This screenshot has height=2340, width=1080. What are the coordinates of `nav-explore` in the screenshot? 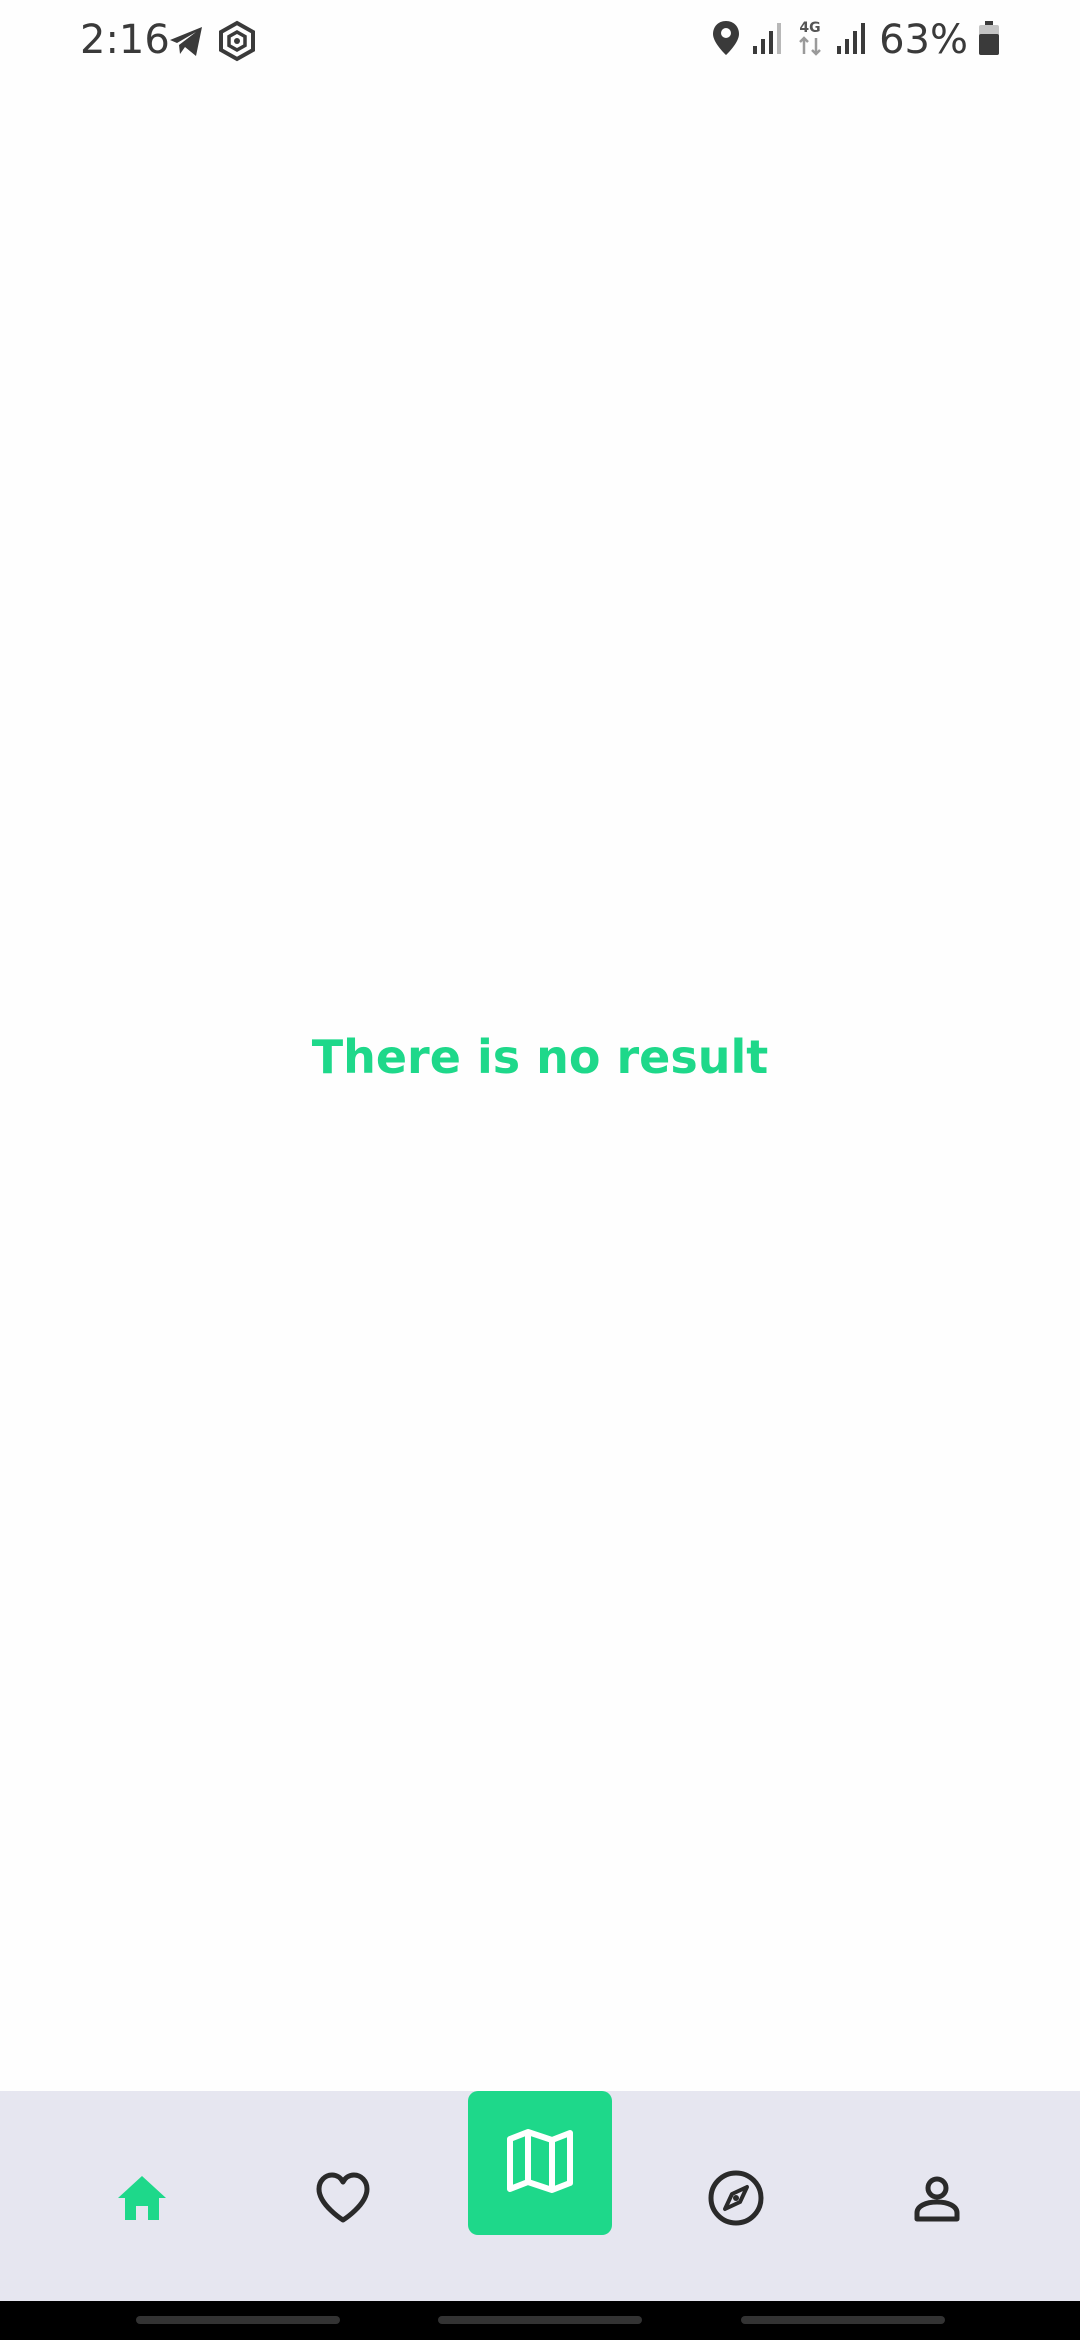 It's located at (736, 2200).